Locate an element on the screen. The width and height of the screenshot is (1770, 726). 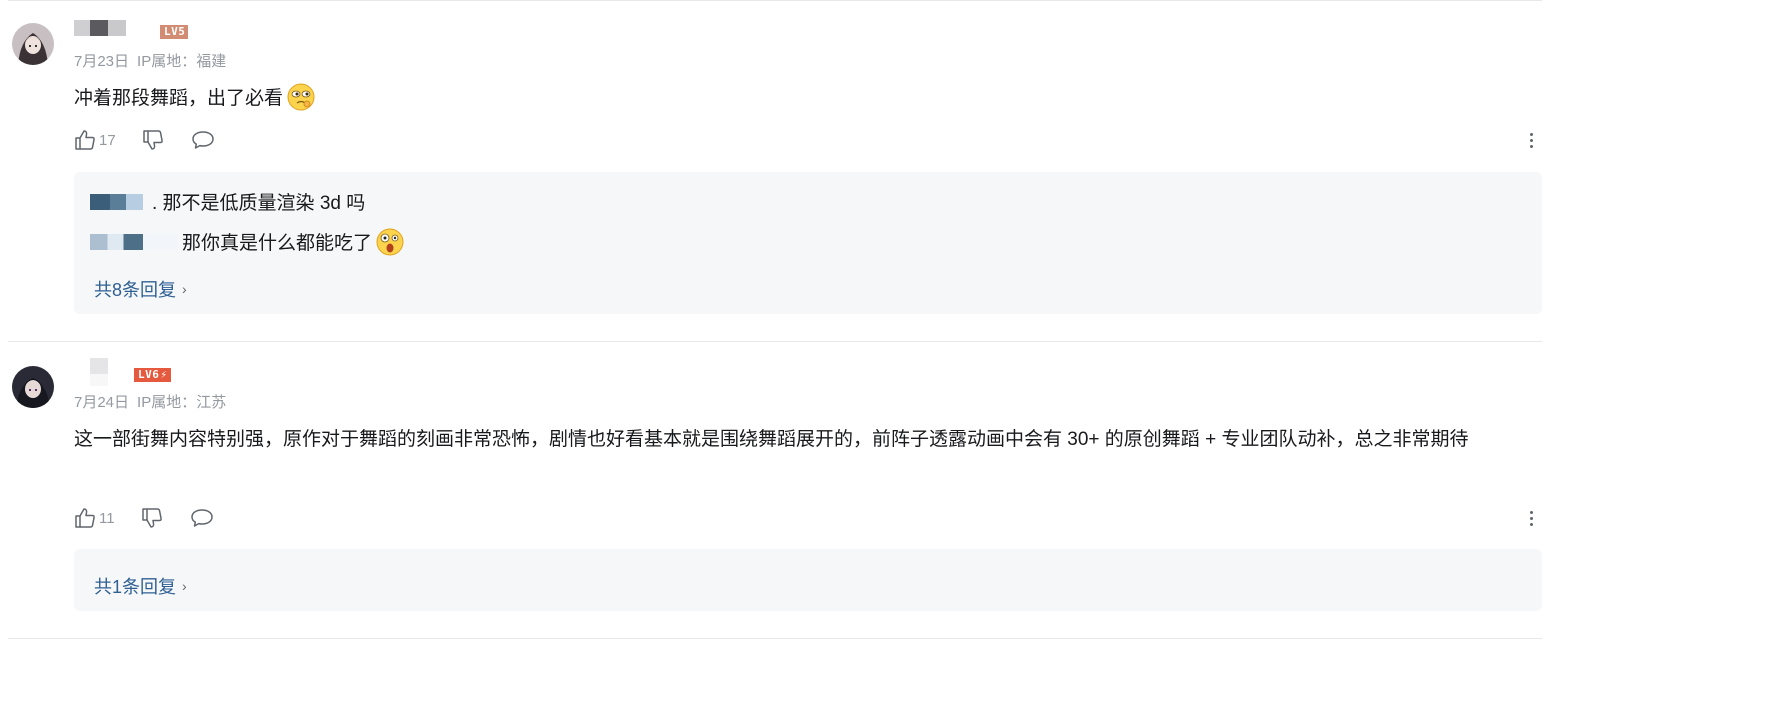
reply-item: 那你真是什么都能吃了 is located at coordinates (247, 242).